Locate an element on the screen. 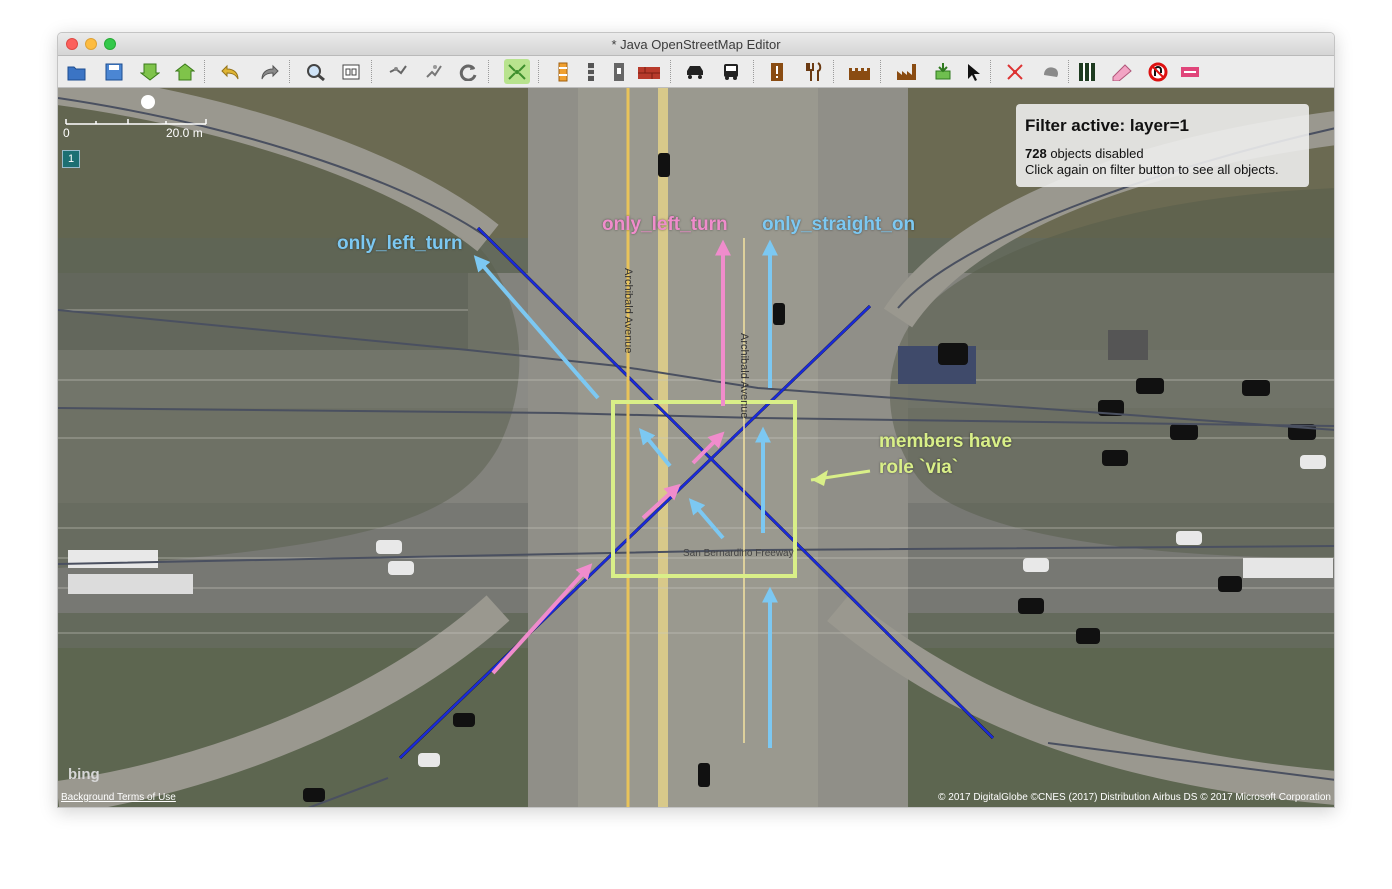 The width and height of the screenshot is (1392, 889). disabled-count: 728 is located at coordinates (1036, 153).